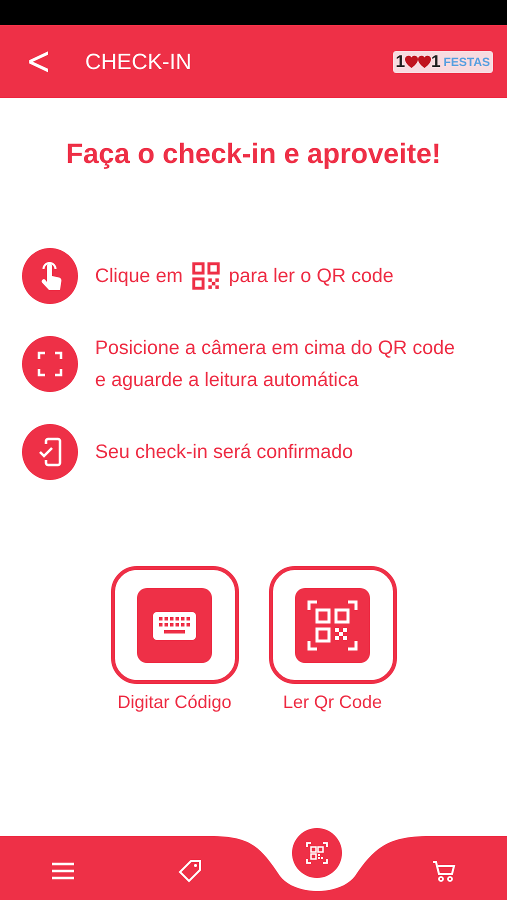  Describe the element at coordinates (311, 276) in the screenshot. I see `instruction-text: para ler o QR code` at that location.